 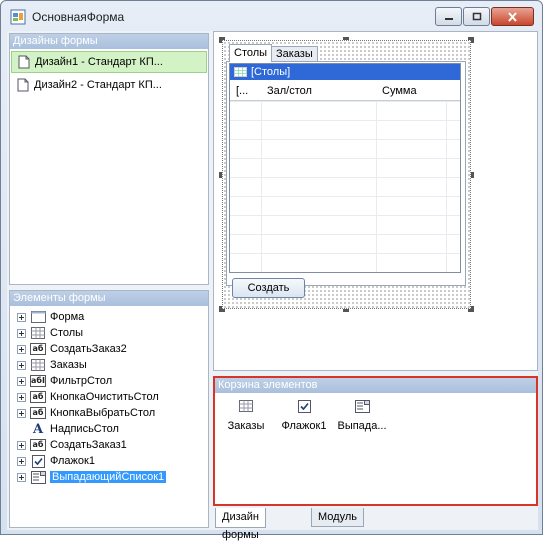 What do you see at coordinates (304, 426) in the screenshot?
I see `basket-item-label: Флажок1` at bounding box center [304, 426].